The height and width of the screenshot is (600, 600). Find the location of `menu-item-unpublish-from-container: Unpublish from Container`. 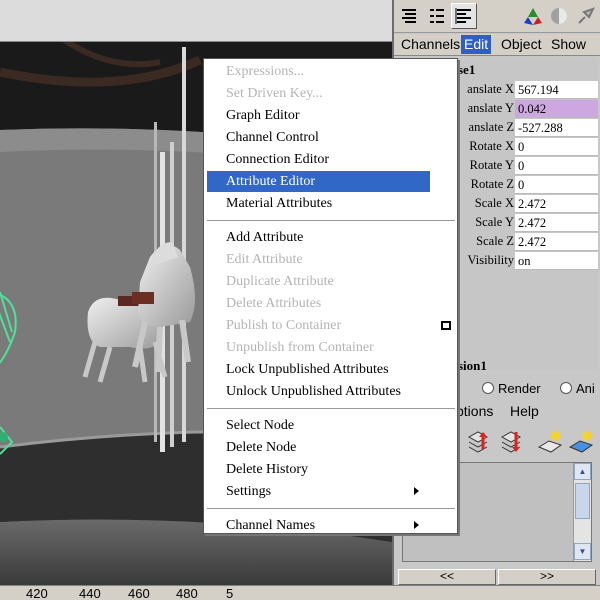

menu-item-unpublish-from-container: Unpublish from Container is located at coordinates (300, 347).